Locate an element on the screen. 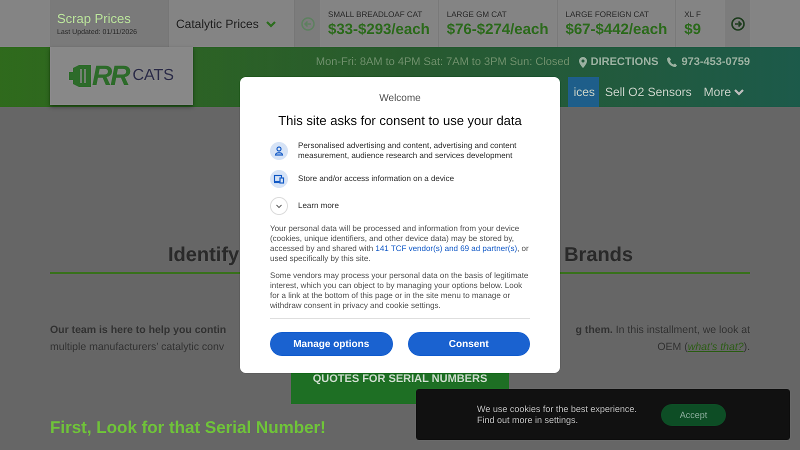  ticker-label: LARGE FOREIGN CAT is located at coordinates (608, 14).